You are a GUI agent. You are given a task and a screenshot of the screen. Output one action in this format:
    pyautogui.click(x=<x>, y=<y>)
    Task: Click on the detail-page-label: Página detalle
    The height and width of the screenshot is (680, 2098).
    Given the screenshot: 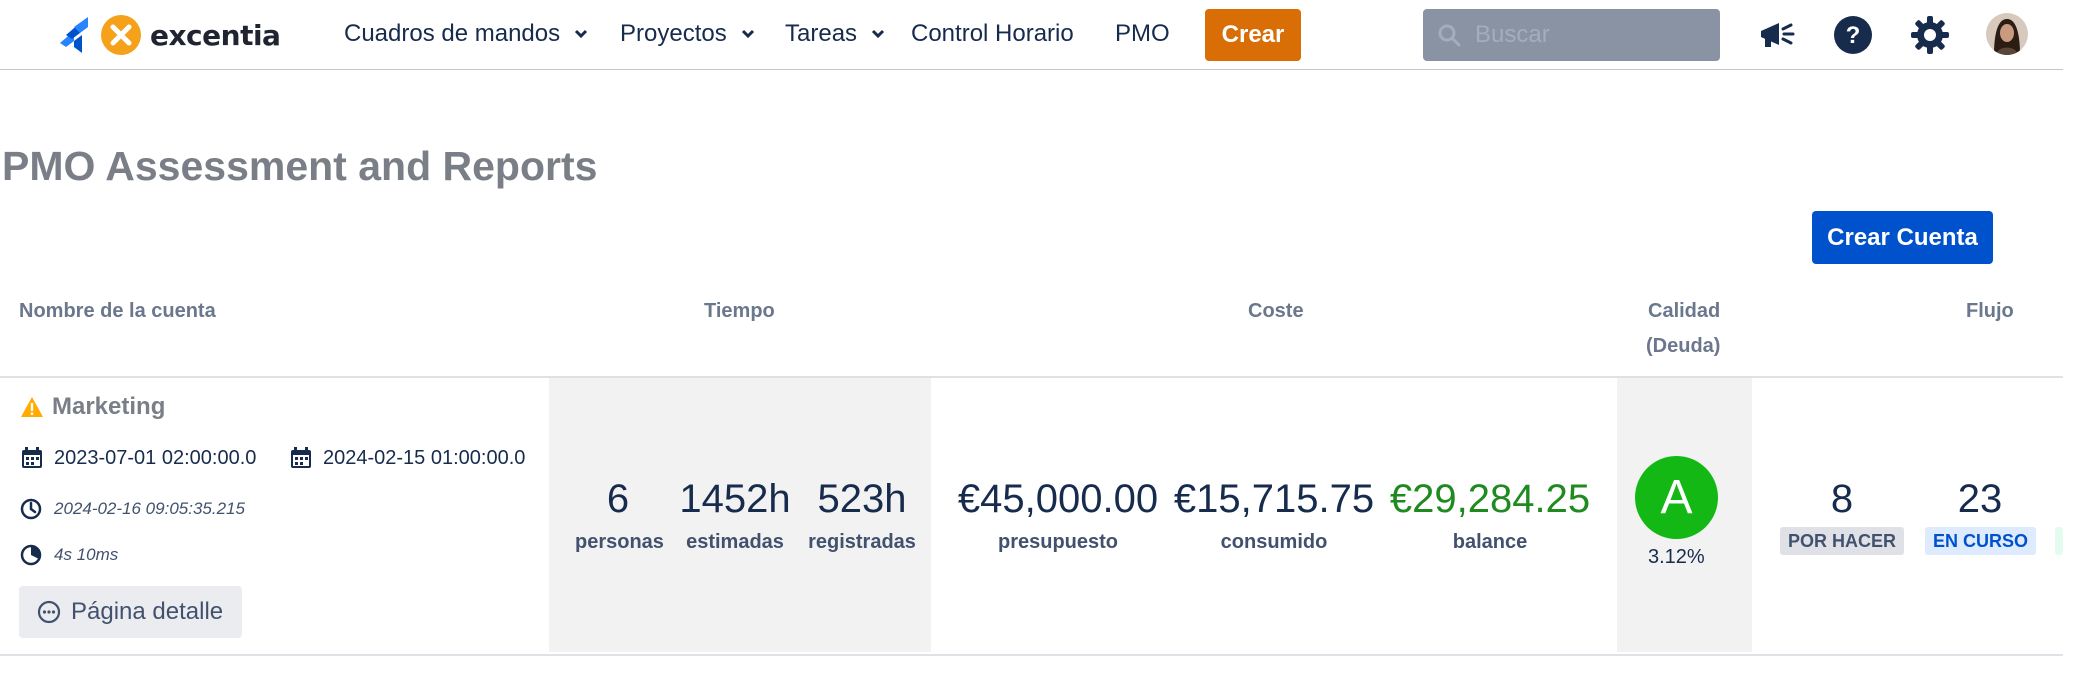 What is the action you would take?
    pyautogui.click(x=147, y=611)
    